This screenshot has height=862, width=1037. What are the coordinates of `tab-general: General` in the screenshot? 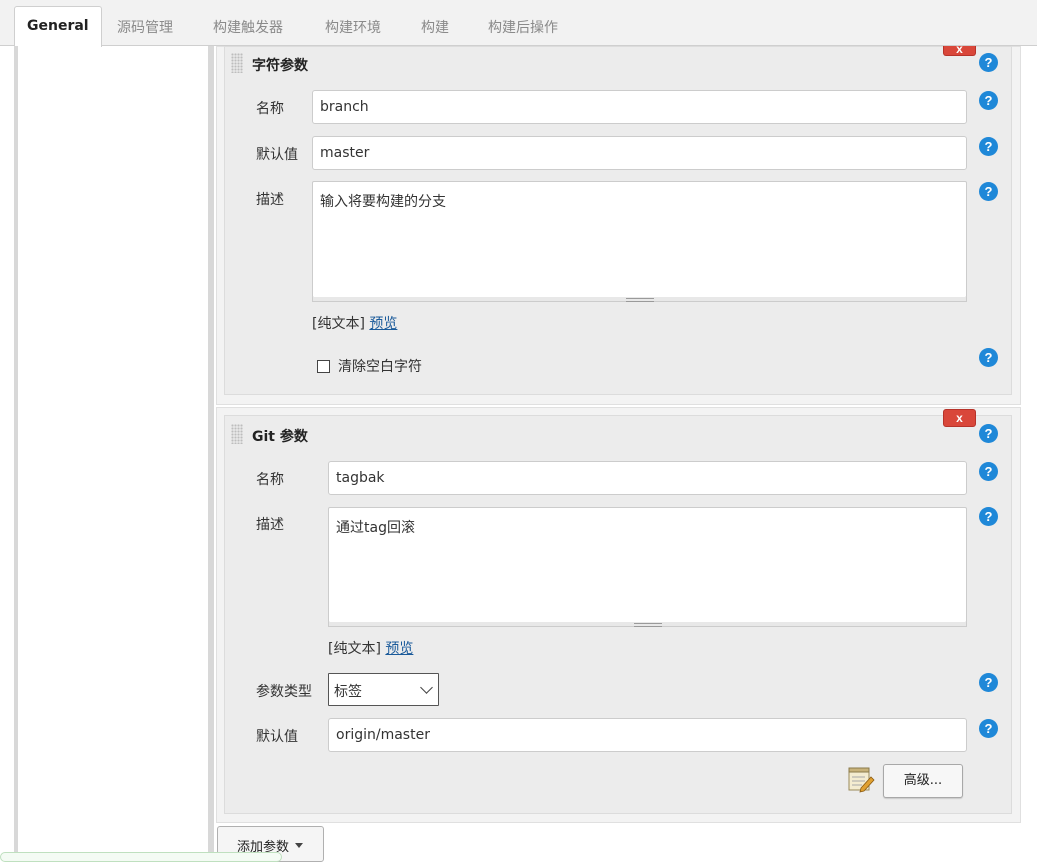 It's located at (58, 26).